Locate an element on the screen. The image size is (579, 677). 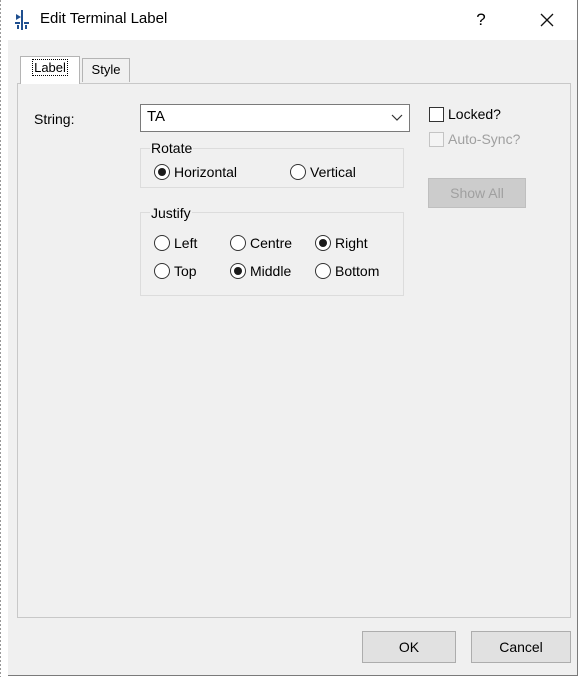
string-combobox: TA is located at coordinates (275, 118).